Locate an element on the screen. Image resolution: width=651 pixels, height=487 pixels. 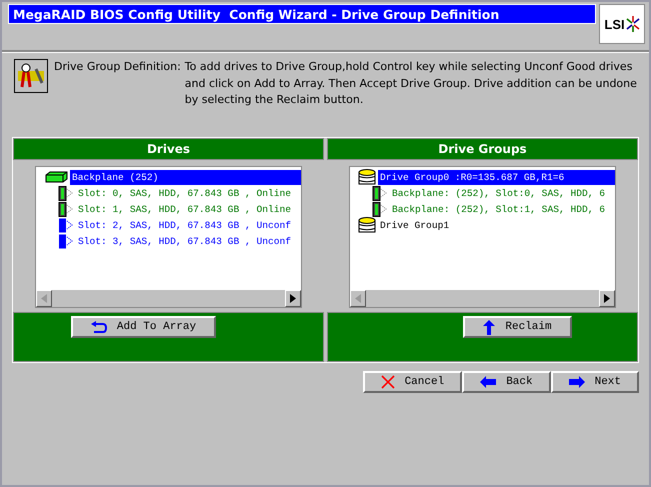
tree-item: Backplane: (252), Slot:1, SAS, HDD, 6 is located at coordinates (499, 209).